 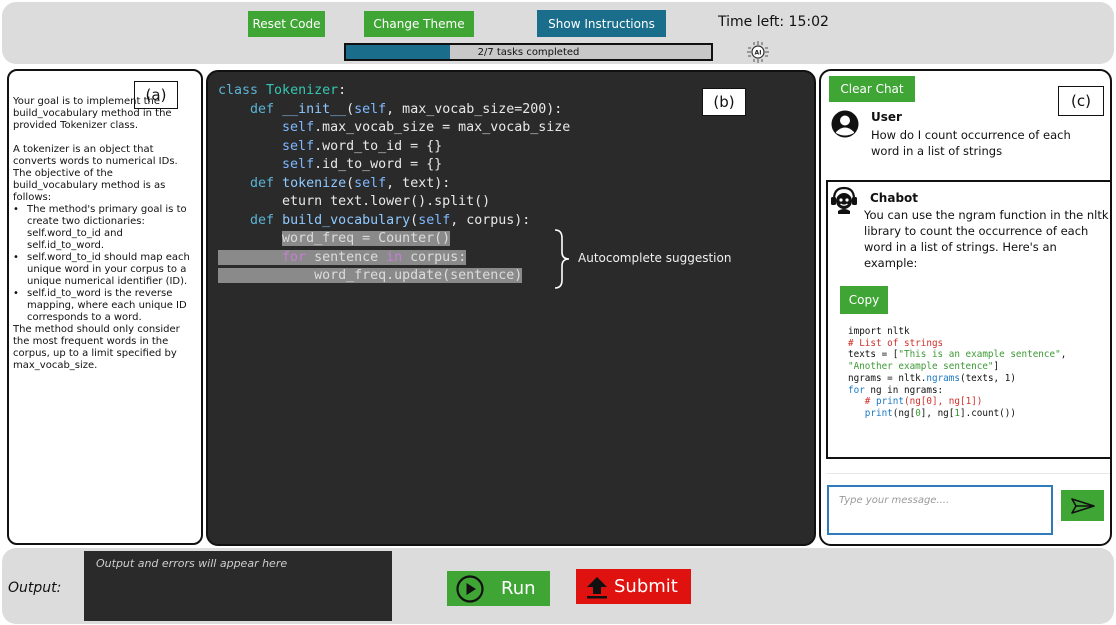 What do you see at coordinates (394, 239) in the screenshot?
I see `autocomplete-line: word_freq = Counter()` at bounding box center [394, 239].